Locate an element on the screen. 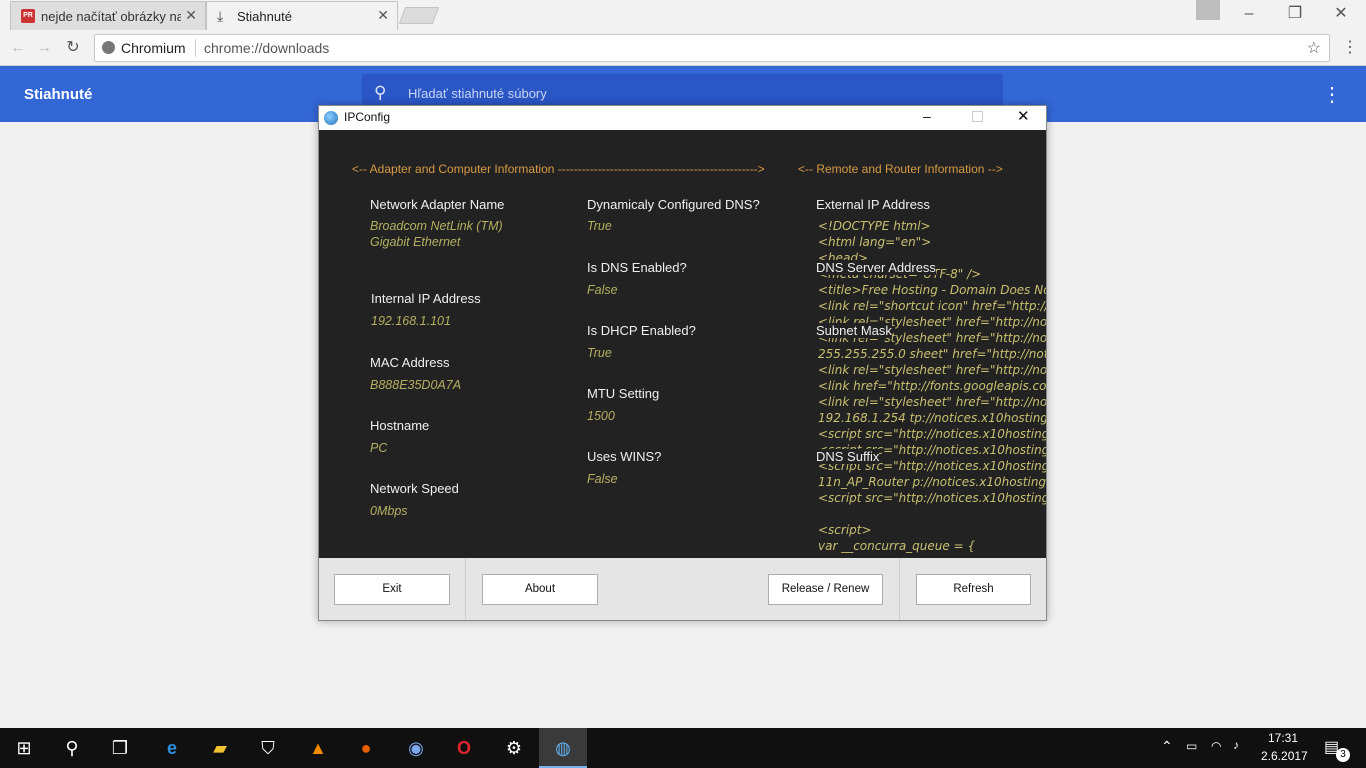 This screenshot has height=768, width=1366. code-line: 255.255.255.0 sheet" href="http://notic is located at coordinates (932, 354).